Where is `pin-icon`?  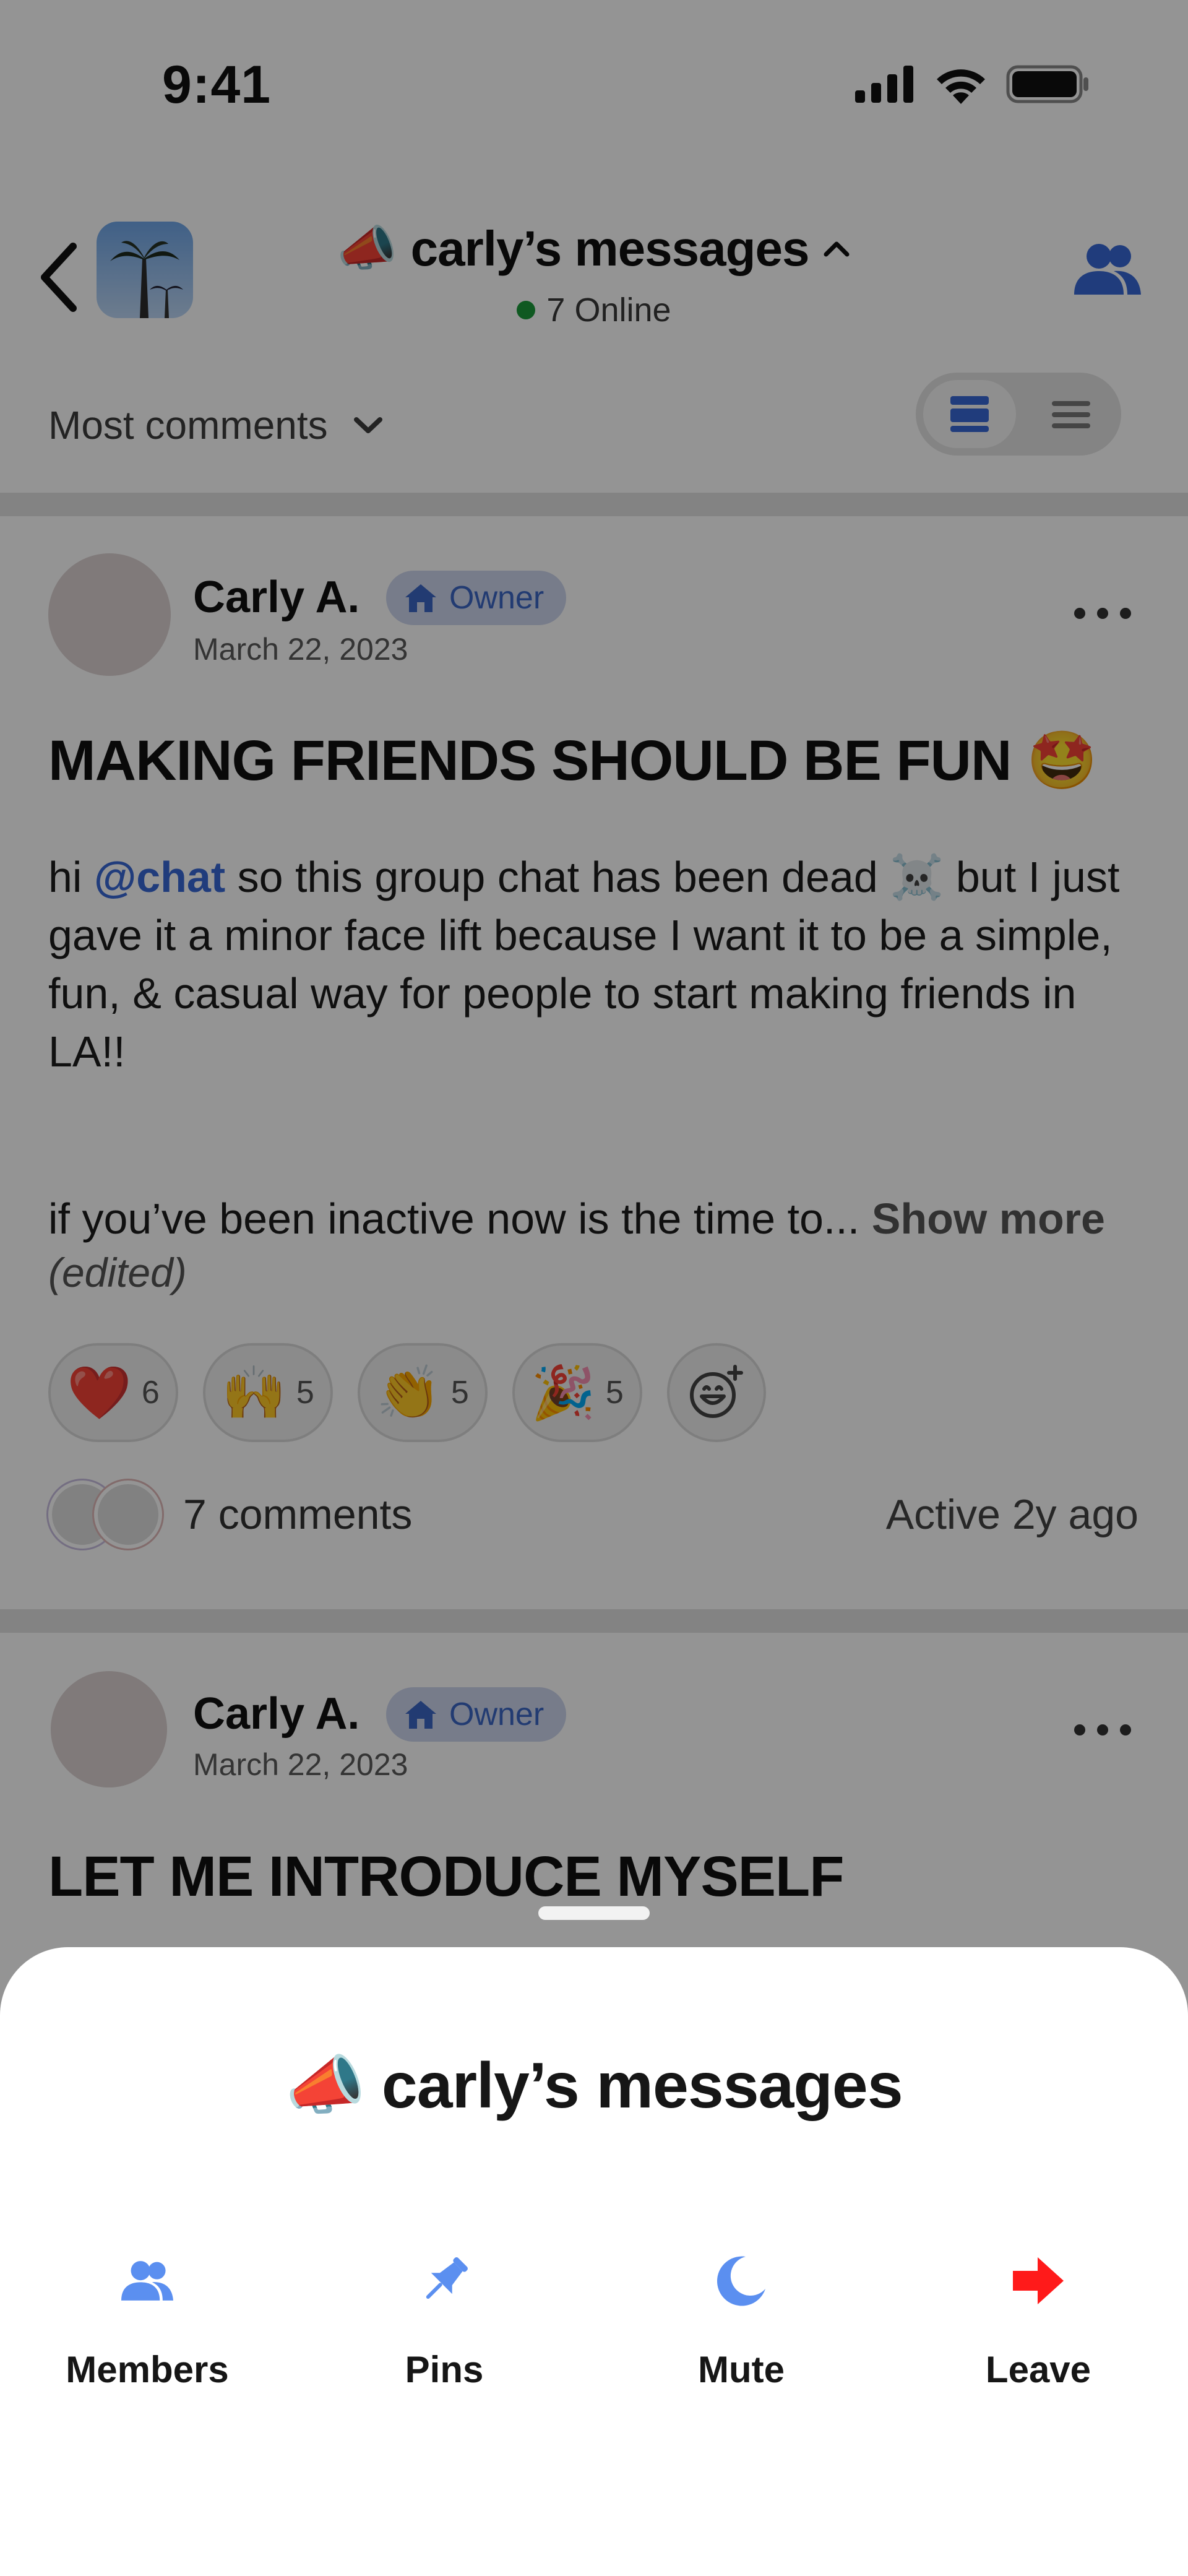 pin-icon is located at coordinates (447, 2278).